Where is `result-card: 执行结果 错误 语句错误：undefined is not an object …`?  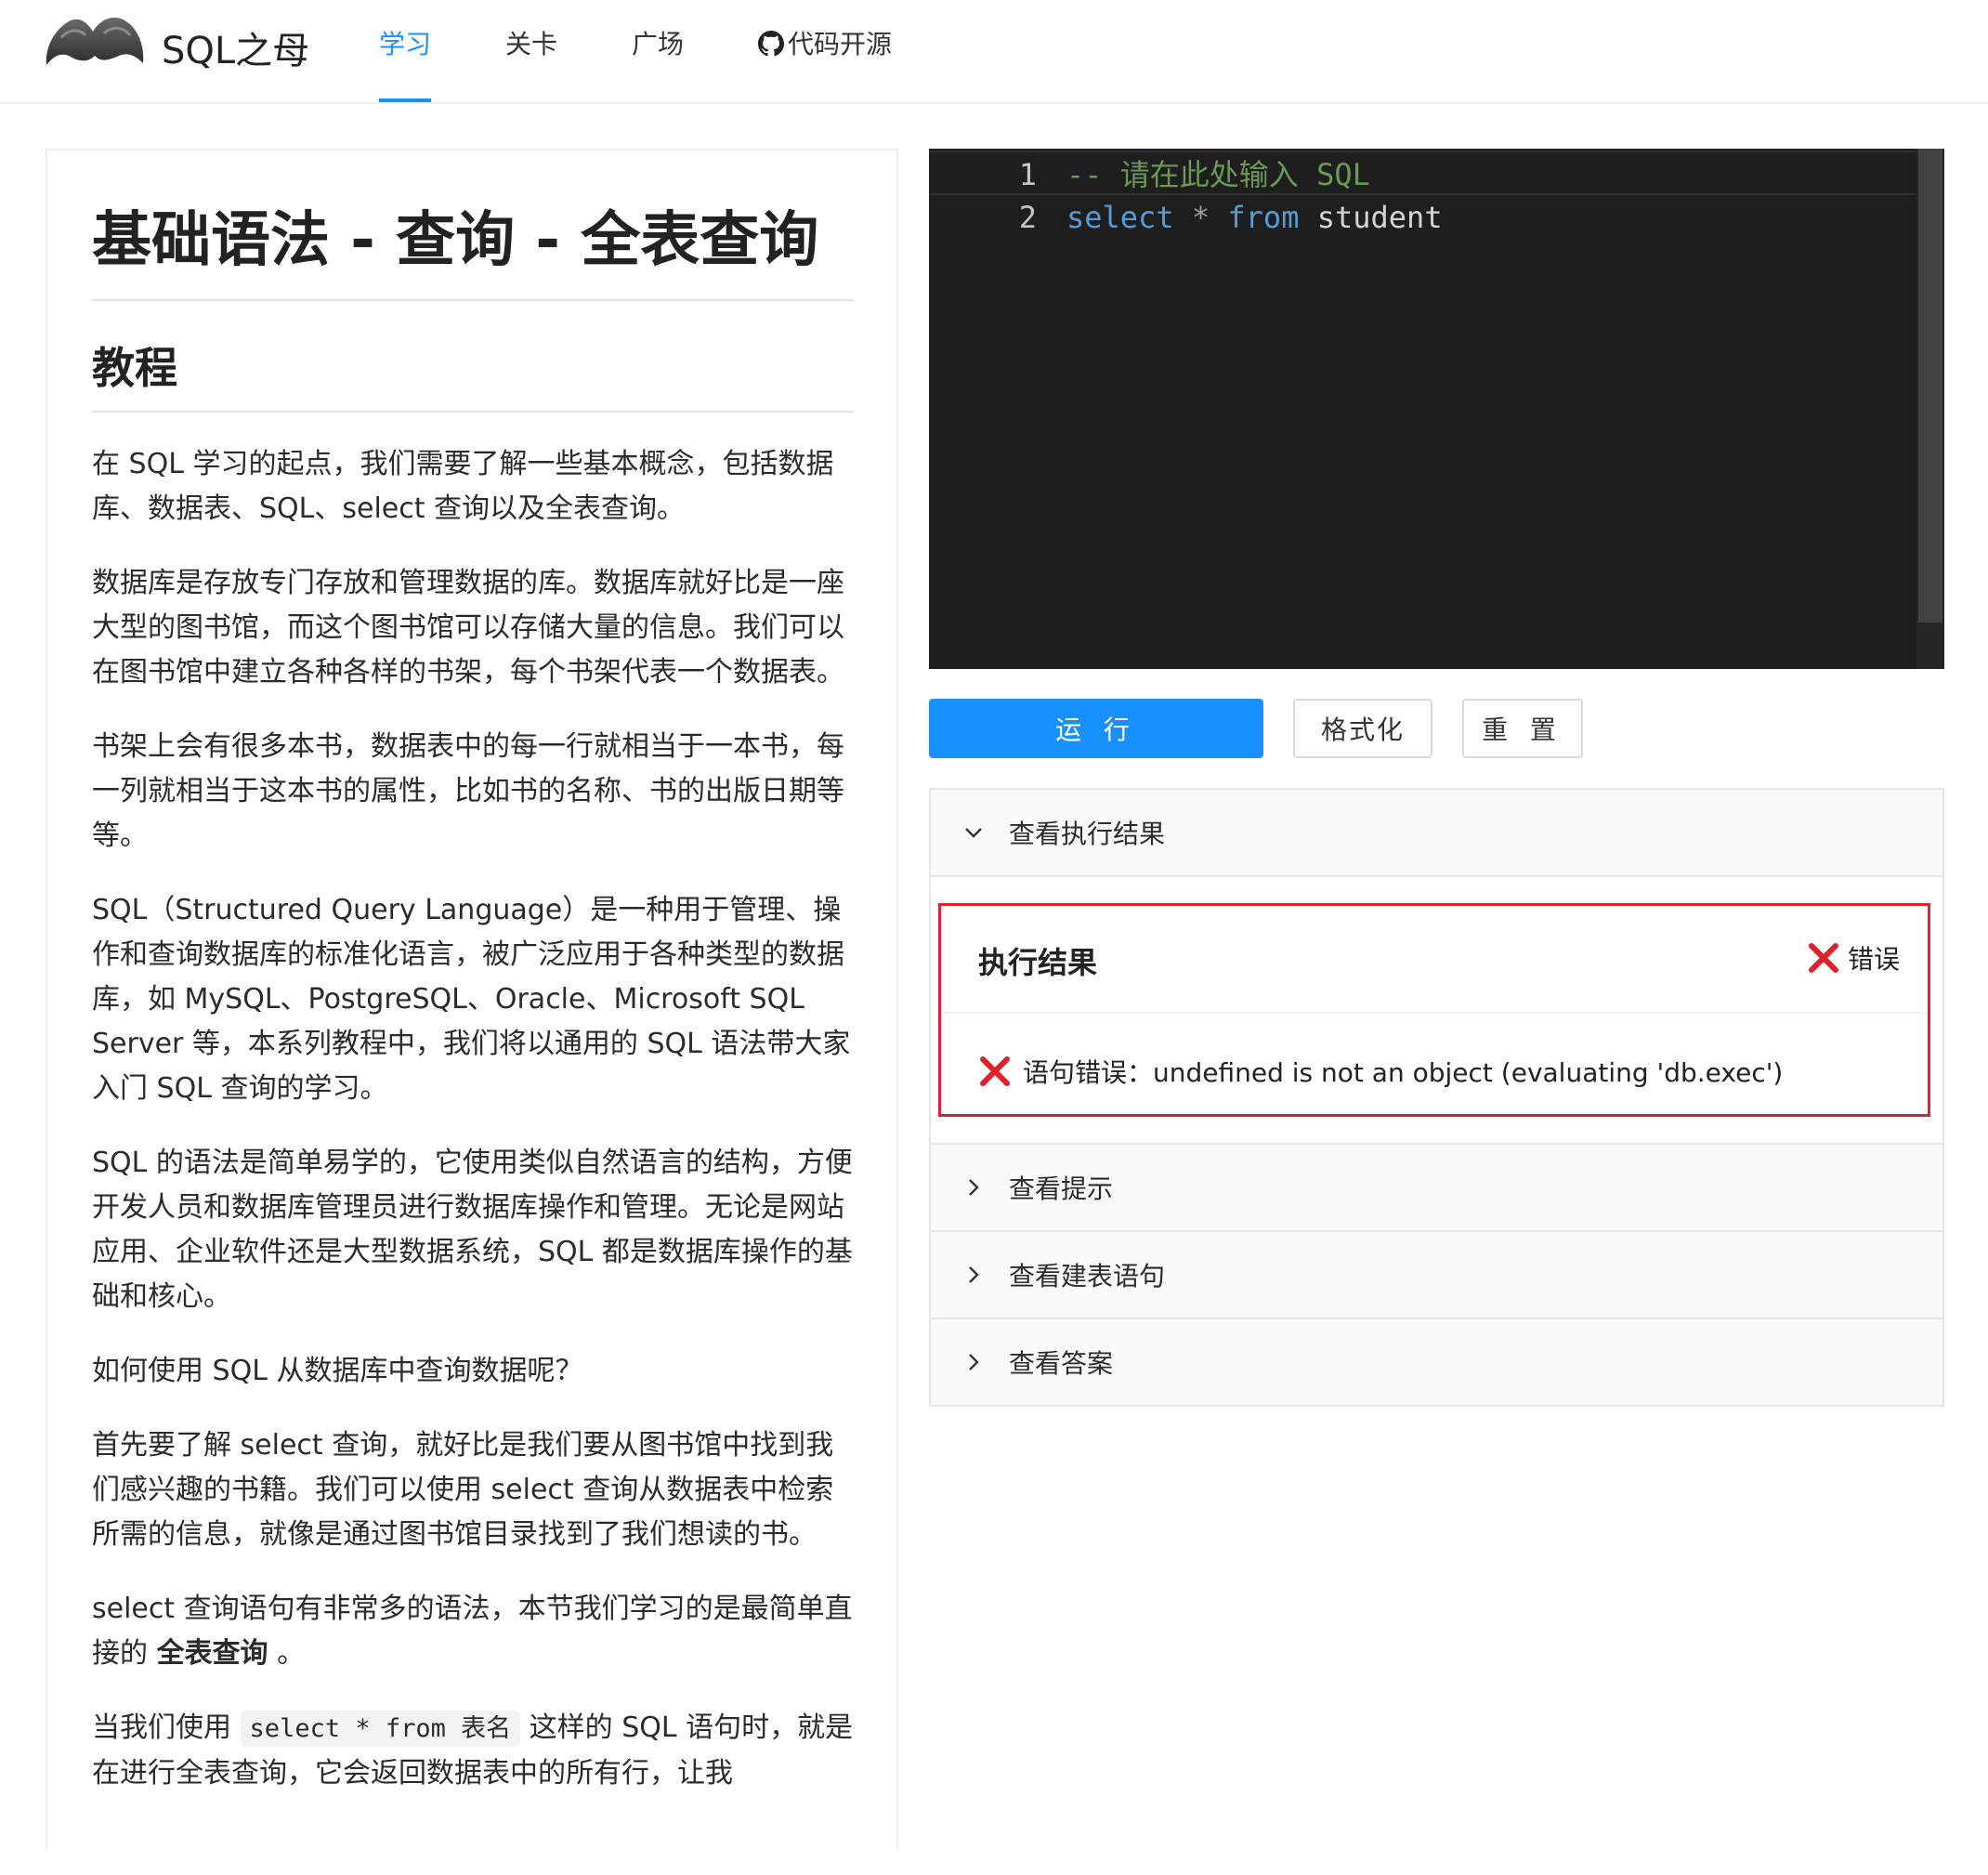
result-card: 执行结果 错误 语句错误：undefined is not an object … is located at coordinates (1434, 1010).